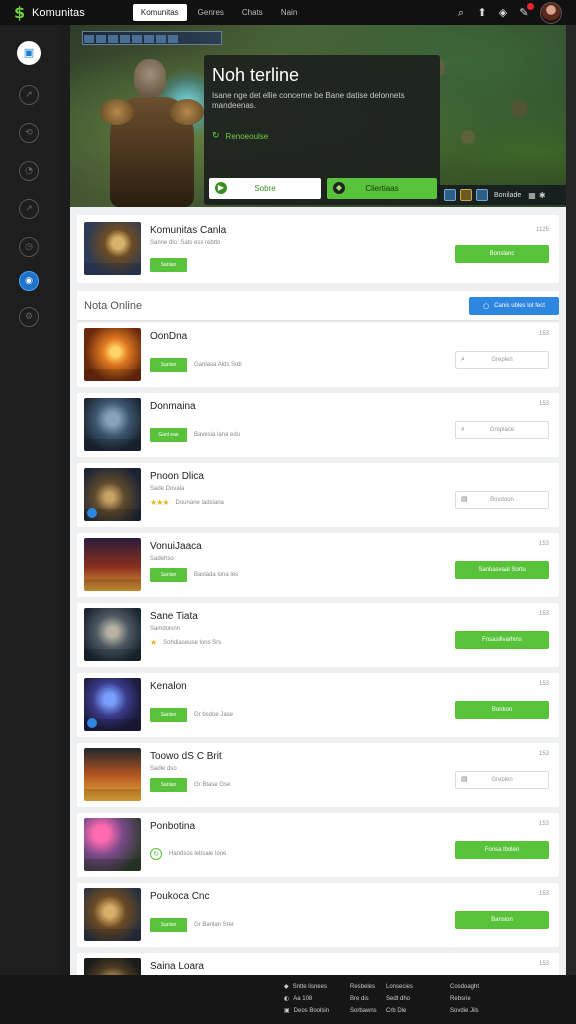  Describe the element at coordinates (256, 75) in the screenshot. I see `hero-title: Noh terline` at that location.